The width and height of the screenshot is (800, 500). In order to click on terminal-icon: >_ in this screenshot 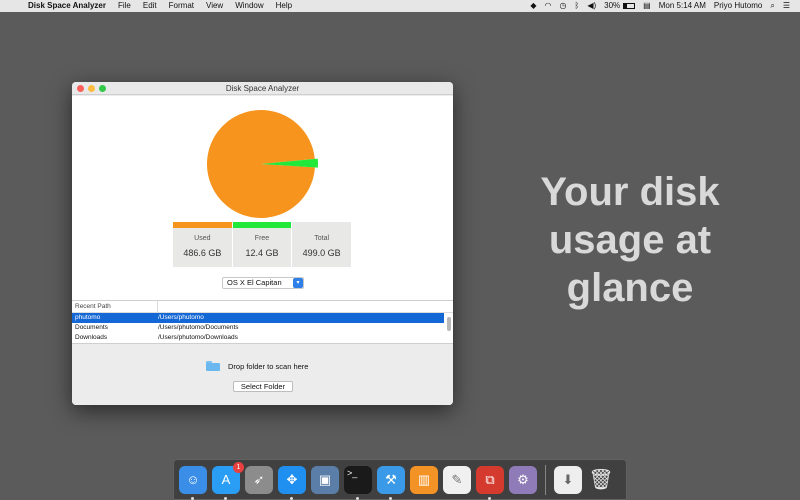, I will do `click(358, 482)`.